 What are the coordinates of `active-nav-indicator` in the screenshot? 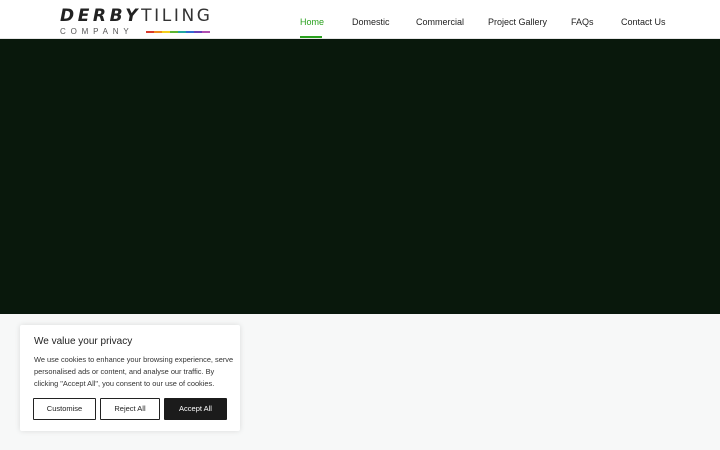 It's located at (311, 37).